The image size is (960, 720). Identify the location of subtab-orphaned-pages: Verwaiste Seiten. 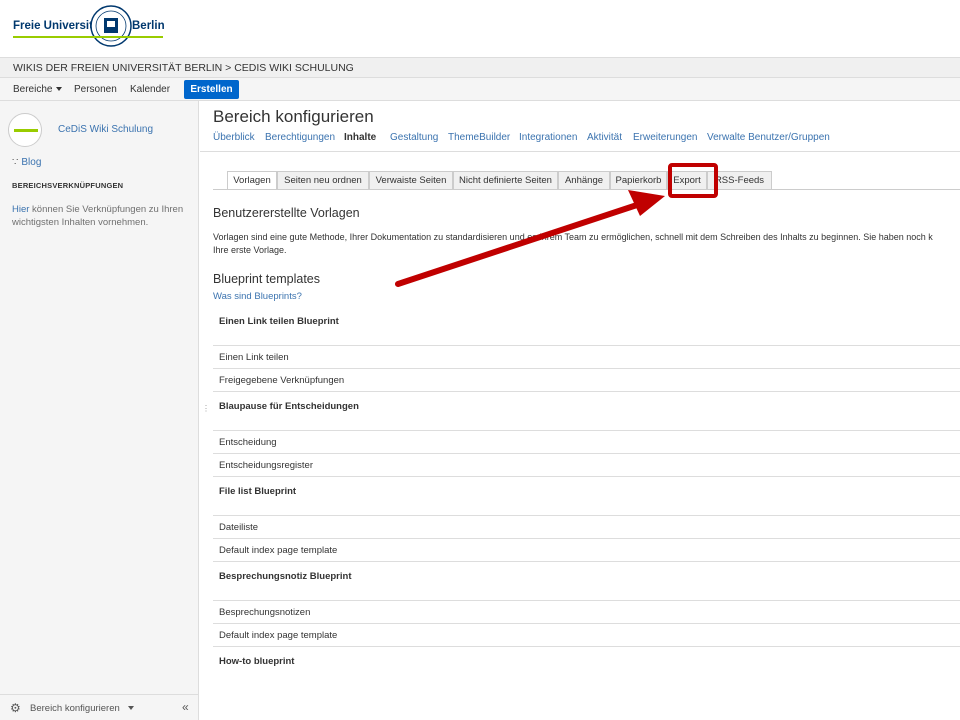
(411, 180).